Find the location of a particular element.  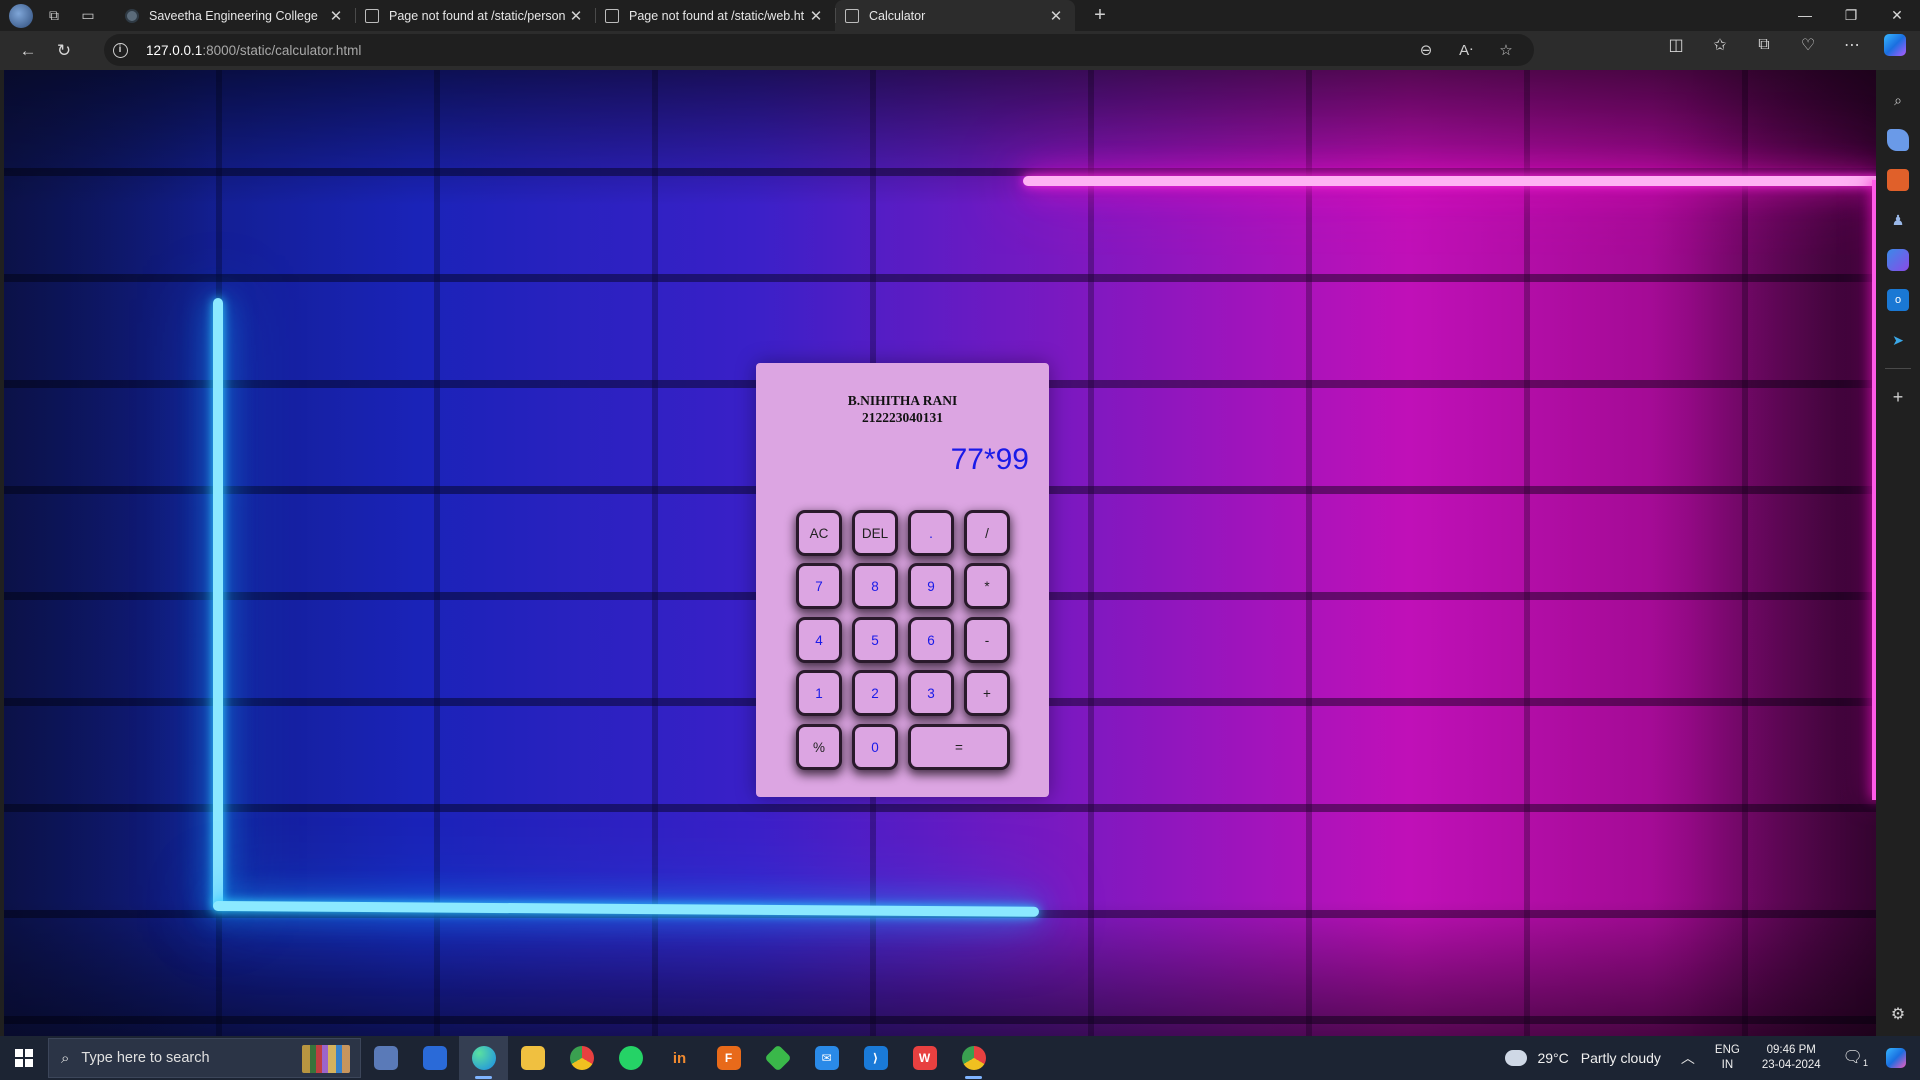

f-app-icon: F is located at coordinates (728, 1058).